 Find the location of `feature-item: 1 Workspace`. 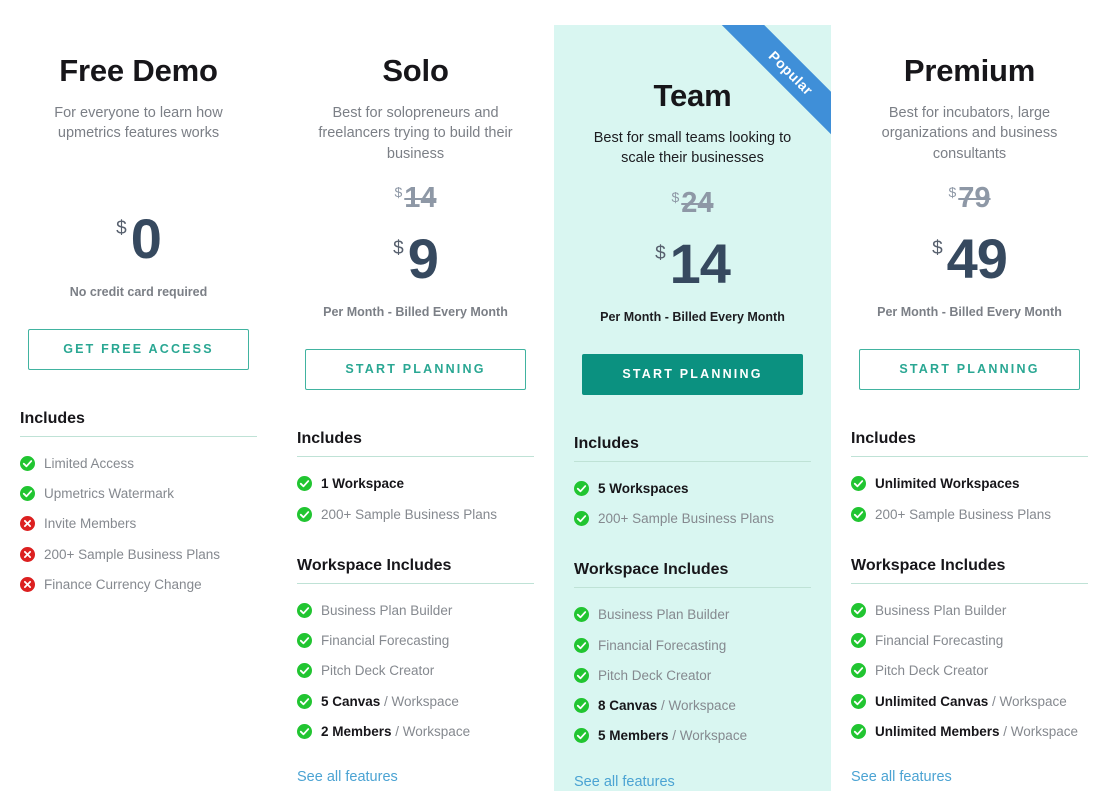

feature-item: 1 Workspace is located at coordinates (415, 484).